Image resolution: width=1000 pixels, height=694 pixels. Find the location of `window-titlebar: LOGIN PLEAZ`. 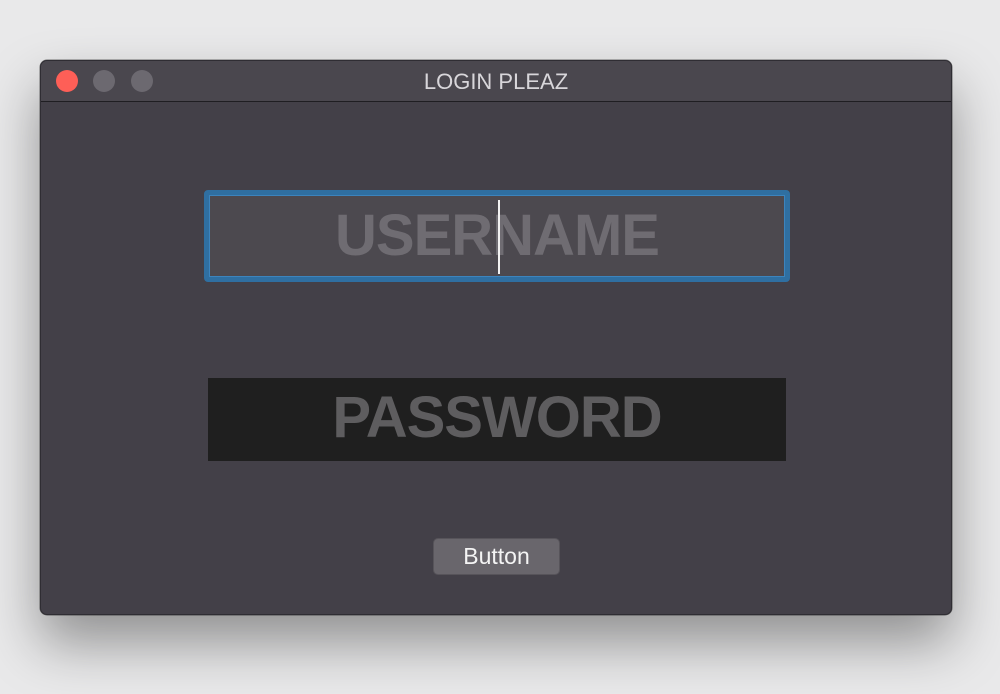

window-titlebar: LOGIN PLEAZ is located at coordinates (496, 81).